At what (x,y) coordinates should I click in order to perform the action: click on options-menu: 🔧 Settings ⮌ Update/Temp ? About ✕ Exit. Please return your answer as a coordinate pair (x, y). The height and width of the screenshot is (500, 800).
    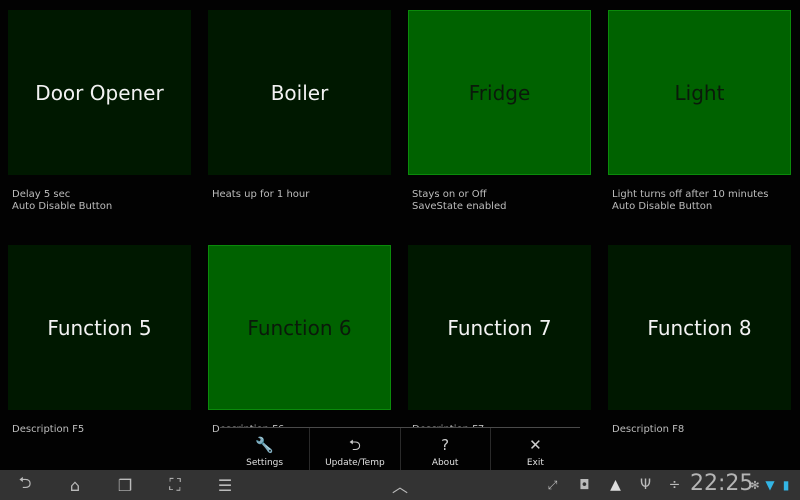
    Looking at the image, I should click on (400, 448).